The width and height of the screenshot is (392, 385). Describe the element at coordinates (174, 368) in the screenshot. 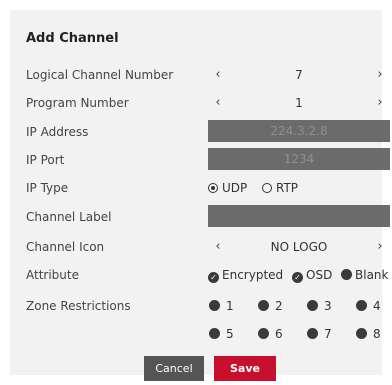

I see `cancel-button: Cancel` at that location.